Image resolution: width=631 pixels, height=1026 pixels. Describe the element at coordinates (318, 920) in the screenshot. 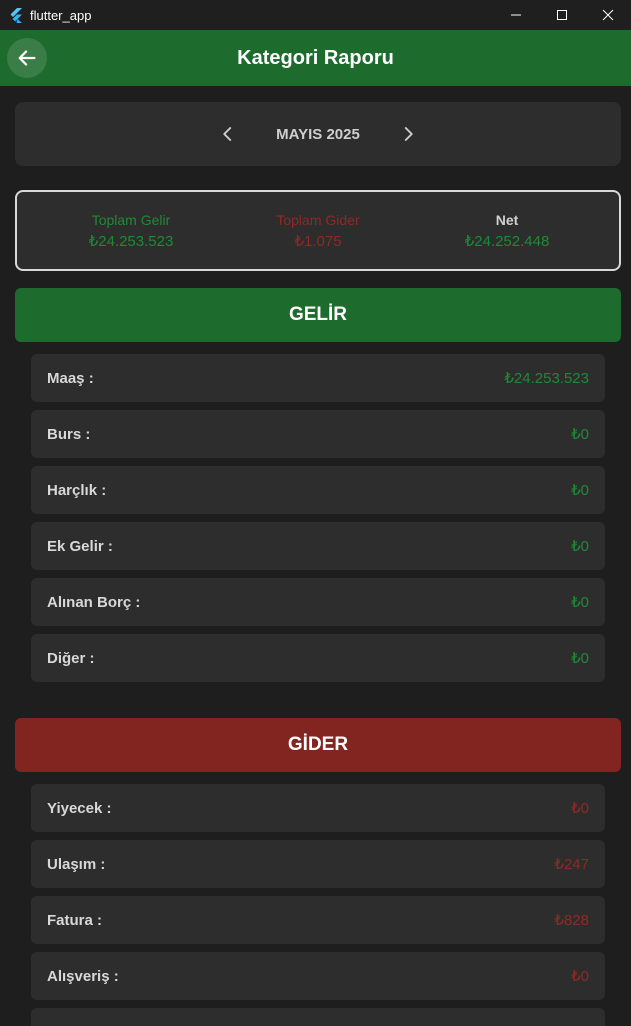

I see `expense-row-fatura: Fatura : ₺828` at that location.